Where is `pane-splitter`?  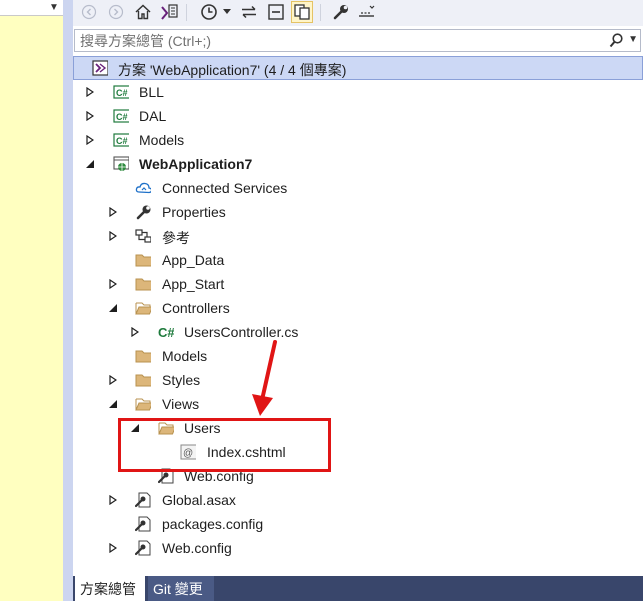 pane-splitter is located at coordinates (68, 300).